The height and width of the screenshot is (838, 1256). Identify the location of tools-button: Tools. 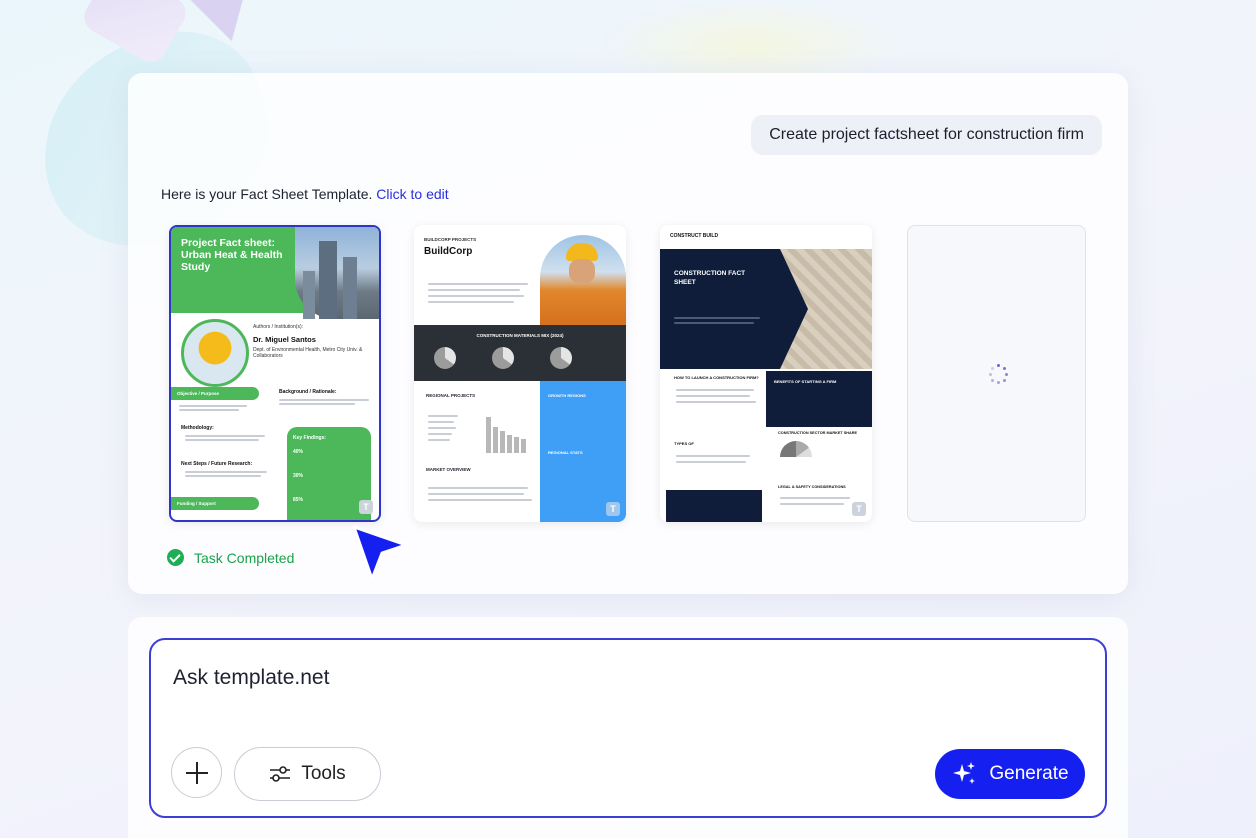
(307, 774).